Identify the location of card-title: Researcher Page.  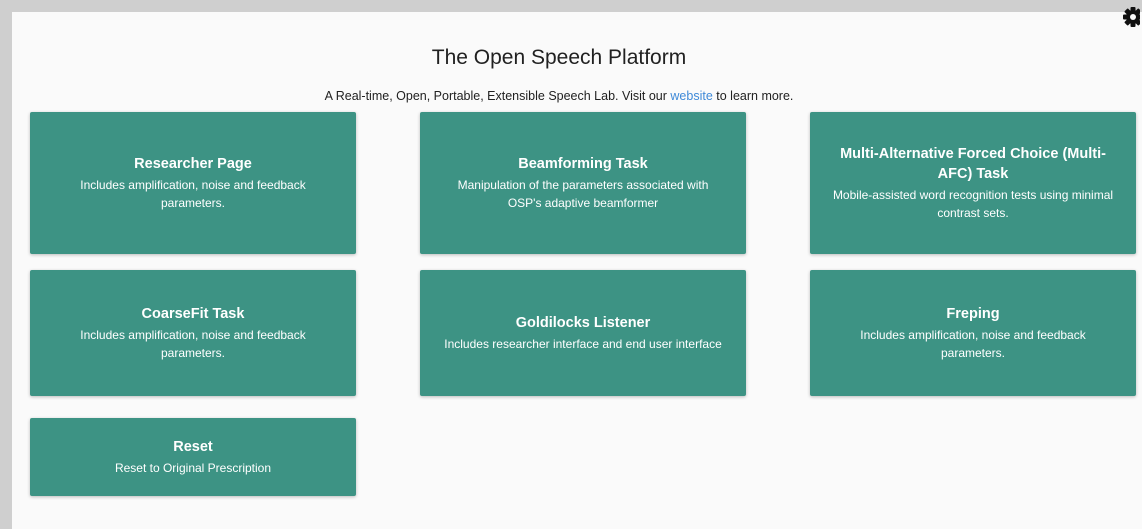
(193, 164).